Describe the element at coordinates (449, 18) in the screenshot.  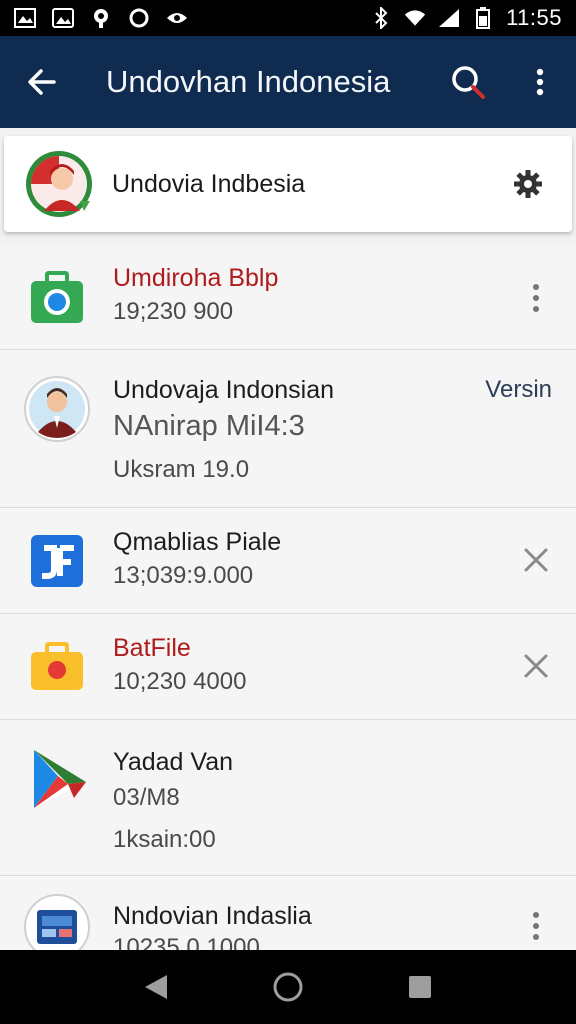
I see `signal-icon` at that location.